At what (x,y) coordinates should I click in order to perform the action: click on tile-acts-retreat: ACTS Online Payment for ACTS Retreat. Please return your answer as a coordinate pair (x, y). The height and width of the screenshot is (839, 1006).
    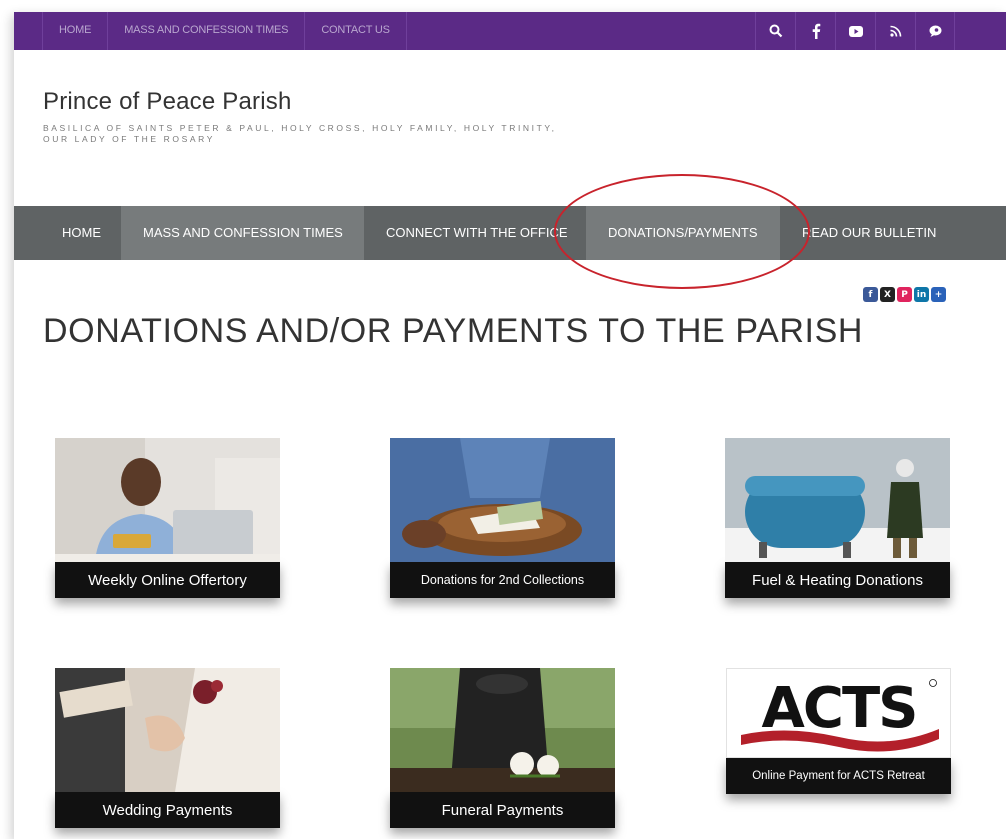
    Looking at the image, I should click on (838, 731).